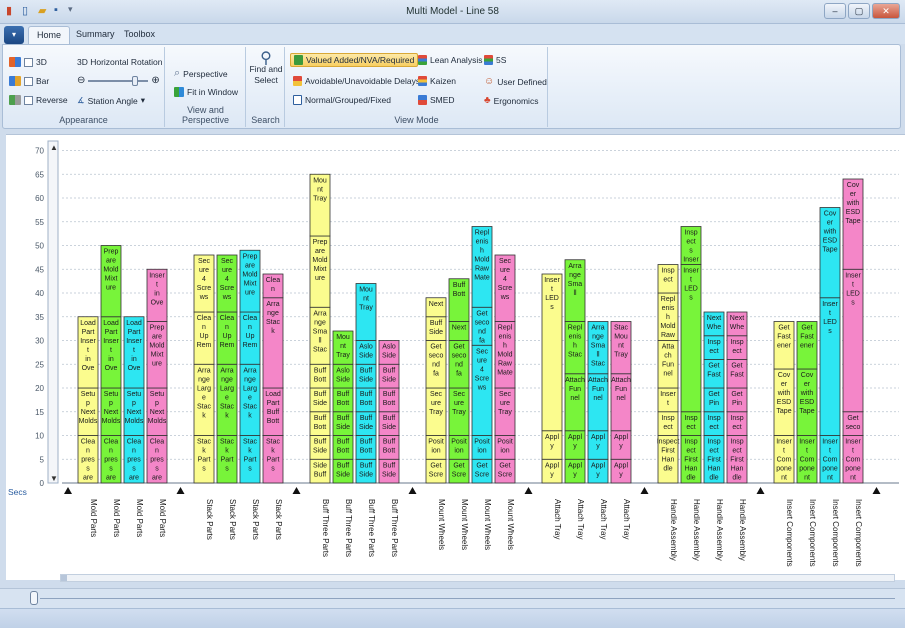 This screenshot has width=905, height=628. Describe the element at coordinates (95, 35) in the screenshot. I see `tab-summary: Summary` at that location.